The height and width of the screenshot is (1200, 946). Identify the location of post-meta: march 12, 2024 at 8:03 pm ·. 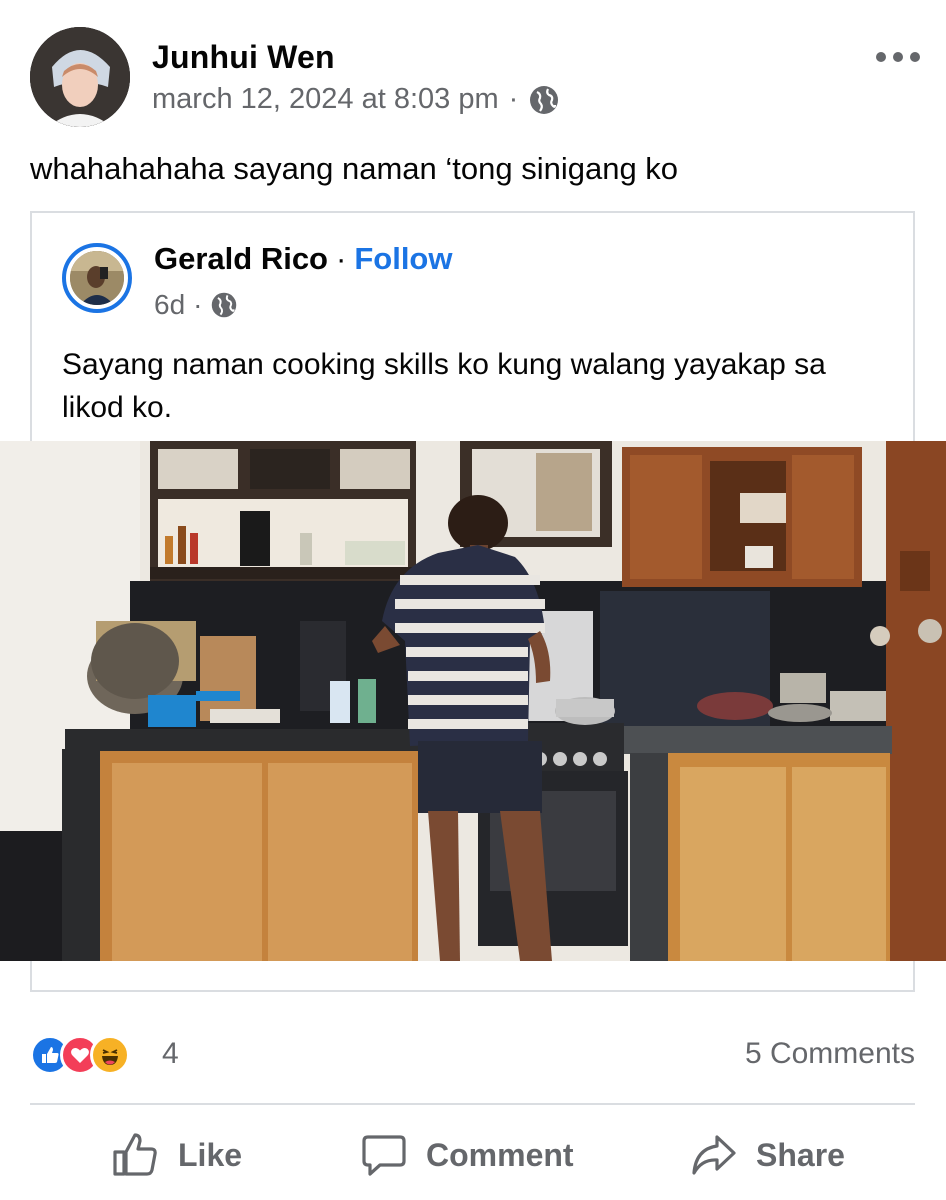
(356, 99).